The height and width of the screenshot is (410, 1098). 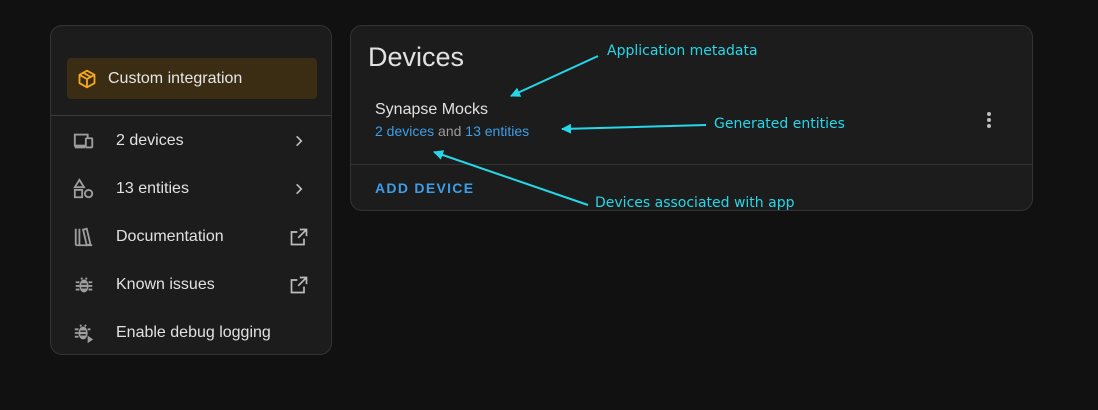 I want to click on sidebar-item-label: Enable debug logging, so click(x=193, y=332).